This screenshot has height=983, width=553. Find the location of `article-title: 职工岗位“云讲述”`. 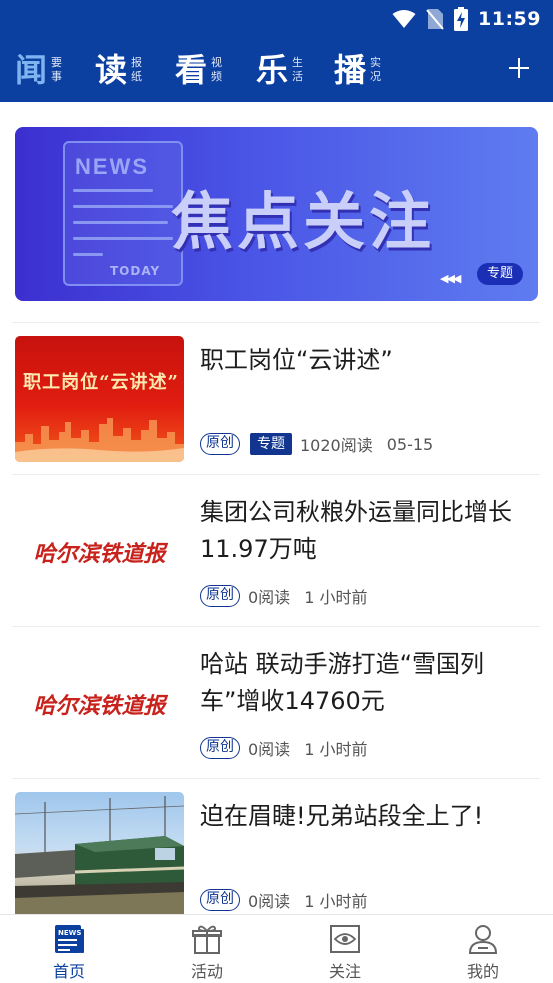

article-title: 职工岗位“云讲述” is located at coordinates (296, 360).